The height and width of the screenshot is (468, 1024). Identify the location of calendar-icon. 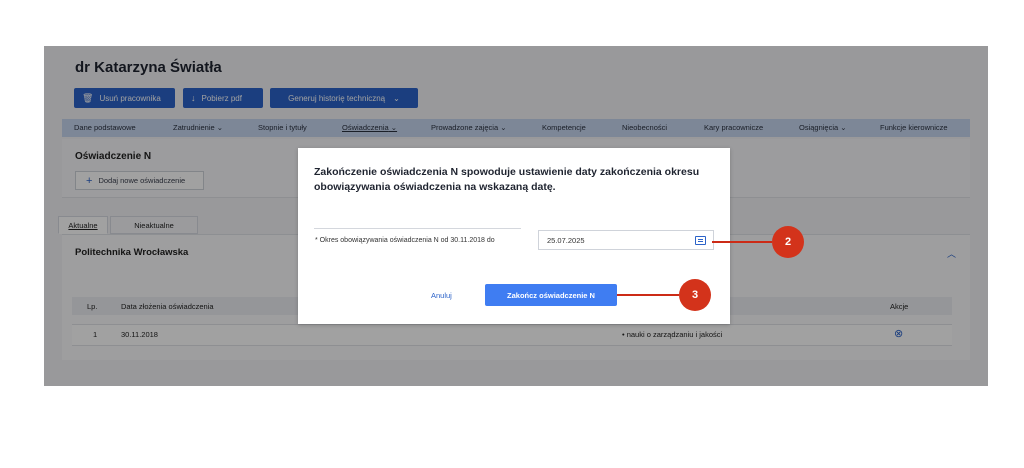
(700, 240).